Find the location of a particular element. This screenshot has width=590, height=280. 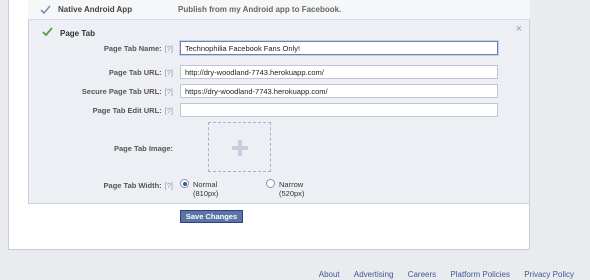

plus-icon-stroke is located at coordinates (240, 148).